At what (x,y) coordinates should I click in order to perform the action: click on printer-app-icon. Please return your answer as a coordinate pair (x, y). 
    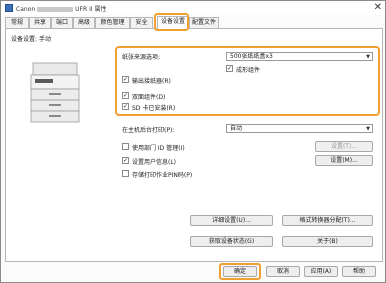
    Looking at the image, I should click on (9, 8).